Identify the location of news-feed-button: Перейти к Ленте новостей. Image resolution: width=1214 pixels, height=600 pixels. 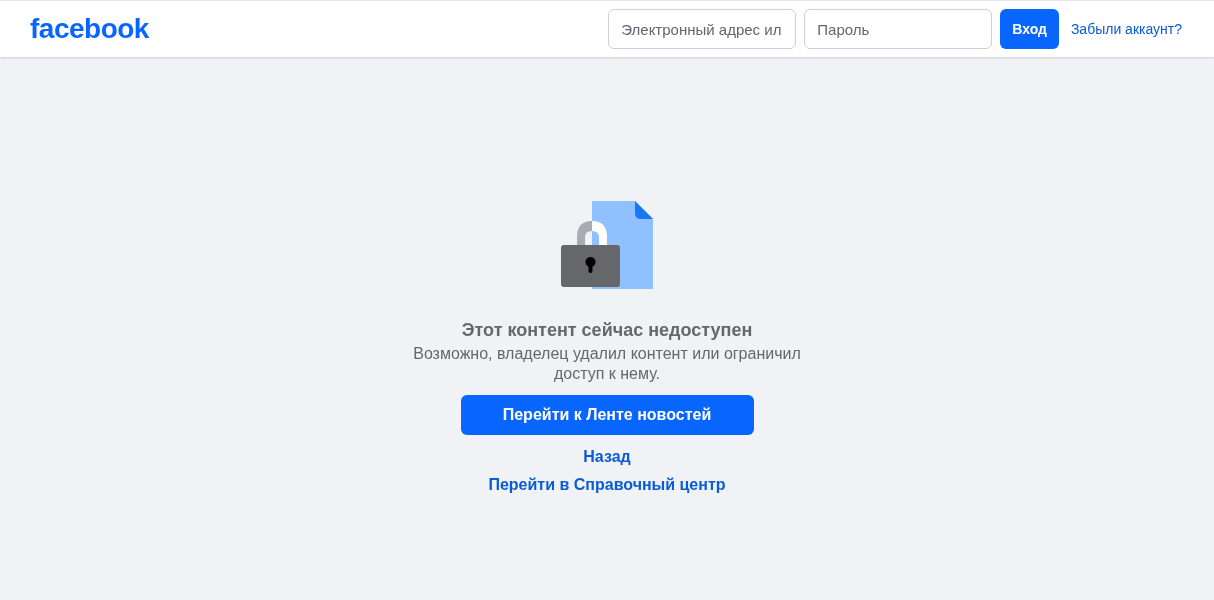
(607, 415).